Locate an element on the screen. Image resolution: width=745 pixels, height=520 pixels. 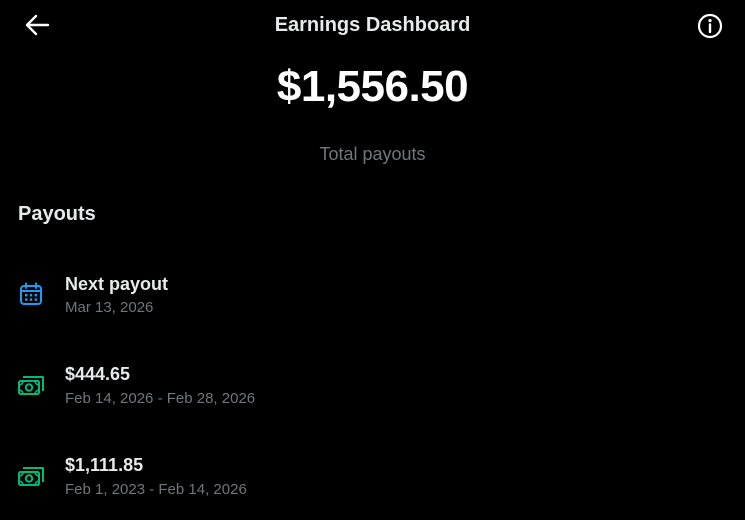
payout-date-range: Feb 14, 2026 - Feb 28, 2026 is located at coordinates (160, 398).